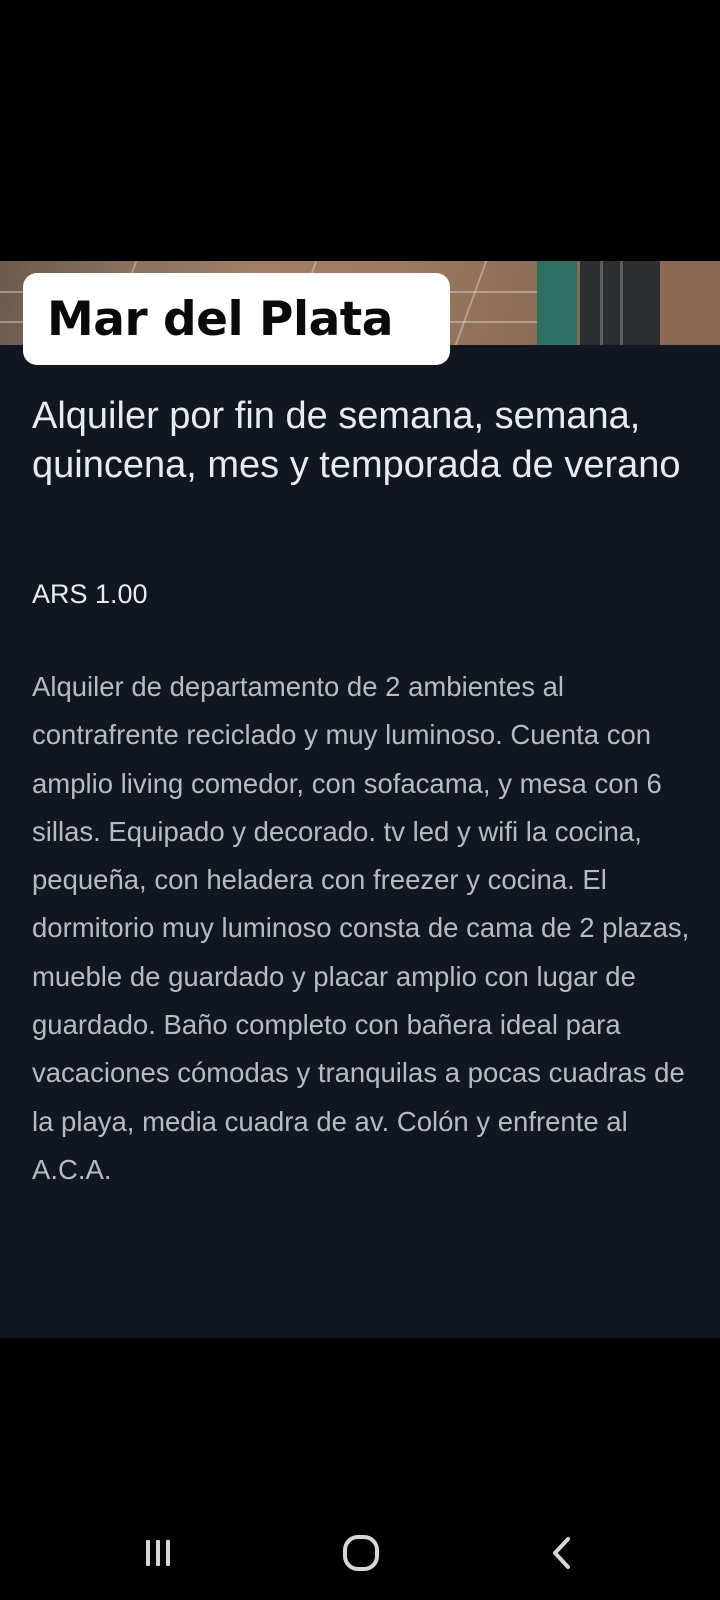  I want to click on back-button, so click(562, 1553).